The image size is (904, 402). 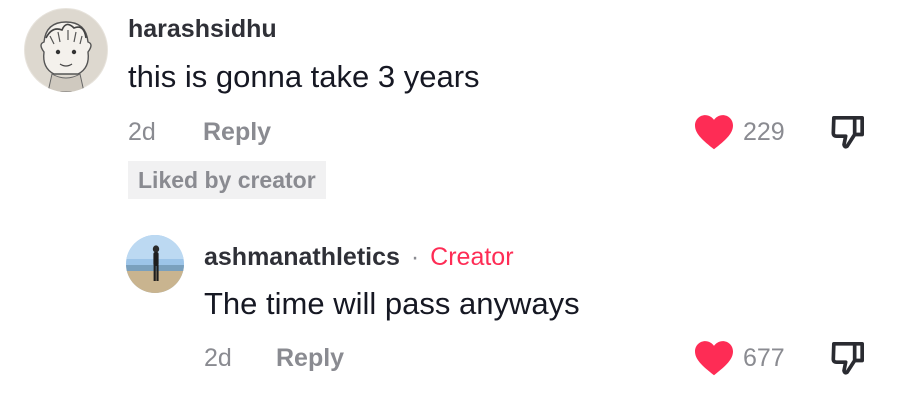 I want to click on reply-age: 2d, so click(x=218, y=358).